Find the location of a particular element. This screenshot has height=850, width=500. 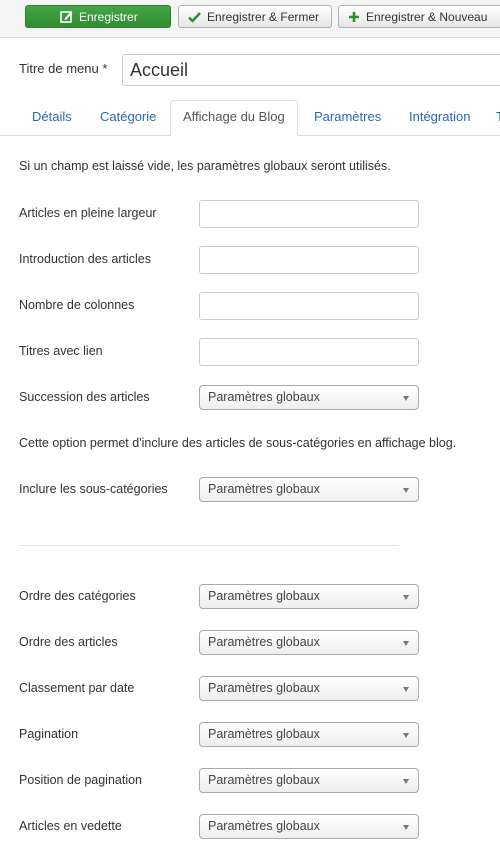

multi-column-order-select: Paramètres globaux is located at coordinates (309, 397).